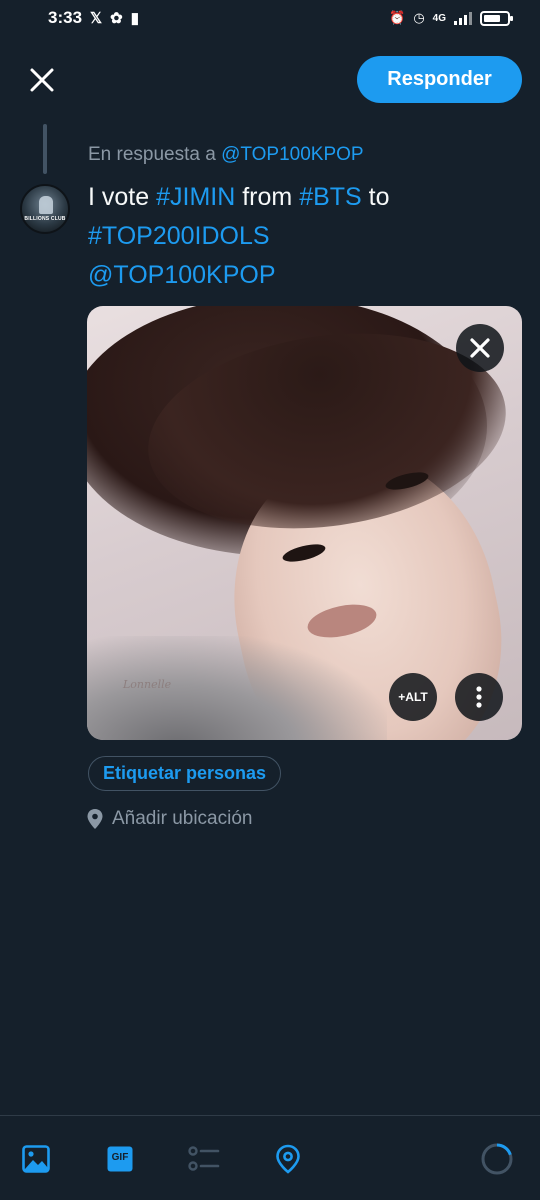 Image resolution: width=540 pixels, height=1200 pixels. Describe the element at coordinates (65, 17) in the screenshot. I see `status-time: 3:33` at that location.